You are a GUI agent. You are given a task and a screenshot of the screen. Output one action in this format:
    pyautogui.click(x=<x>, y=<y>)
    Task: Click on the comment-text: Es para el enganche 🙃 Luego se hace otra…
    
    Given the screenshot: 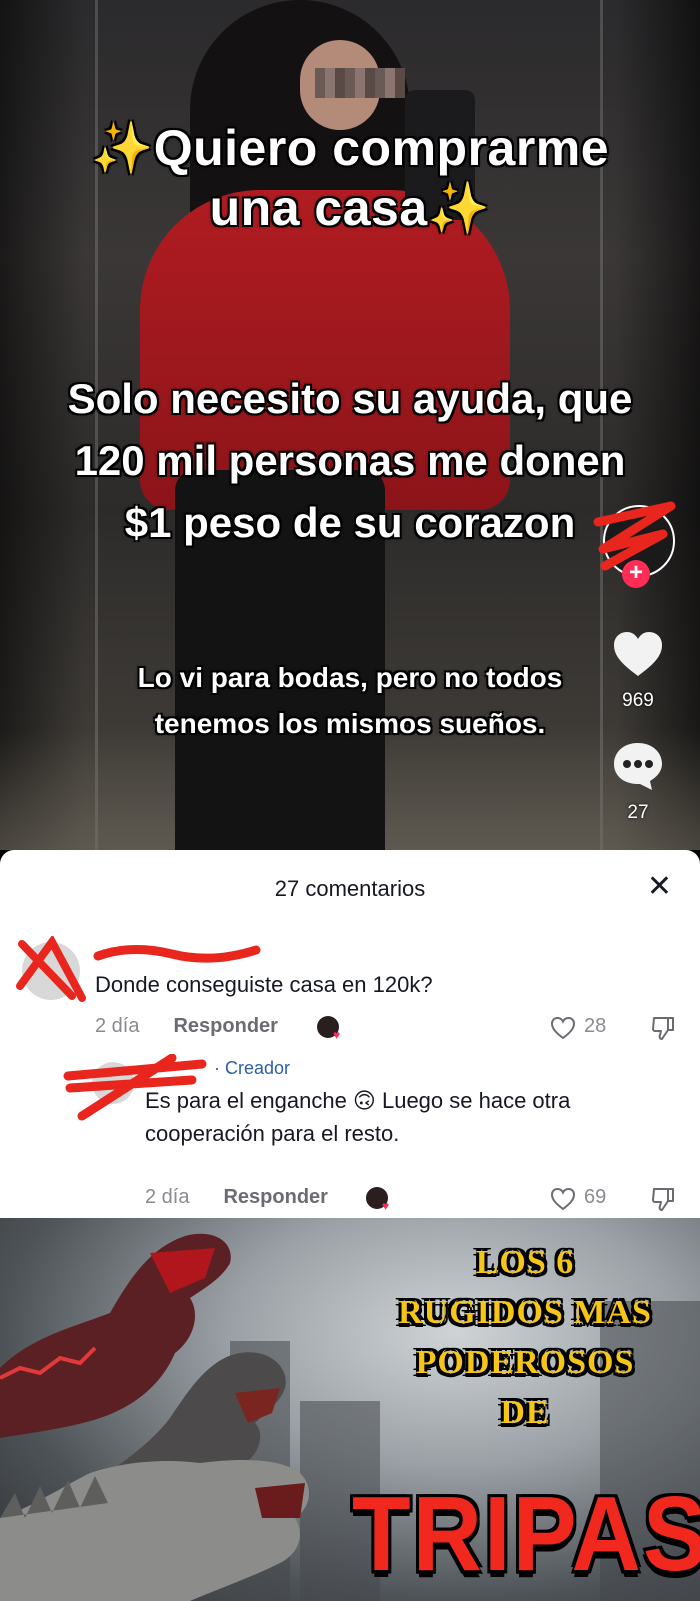 What is the action you would take?
    pyautogui.click(x=357, y=1117)
    